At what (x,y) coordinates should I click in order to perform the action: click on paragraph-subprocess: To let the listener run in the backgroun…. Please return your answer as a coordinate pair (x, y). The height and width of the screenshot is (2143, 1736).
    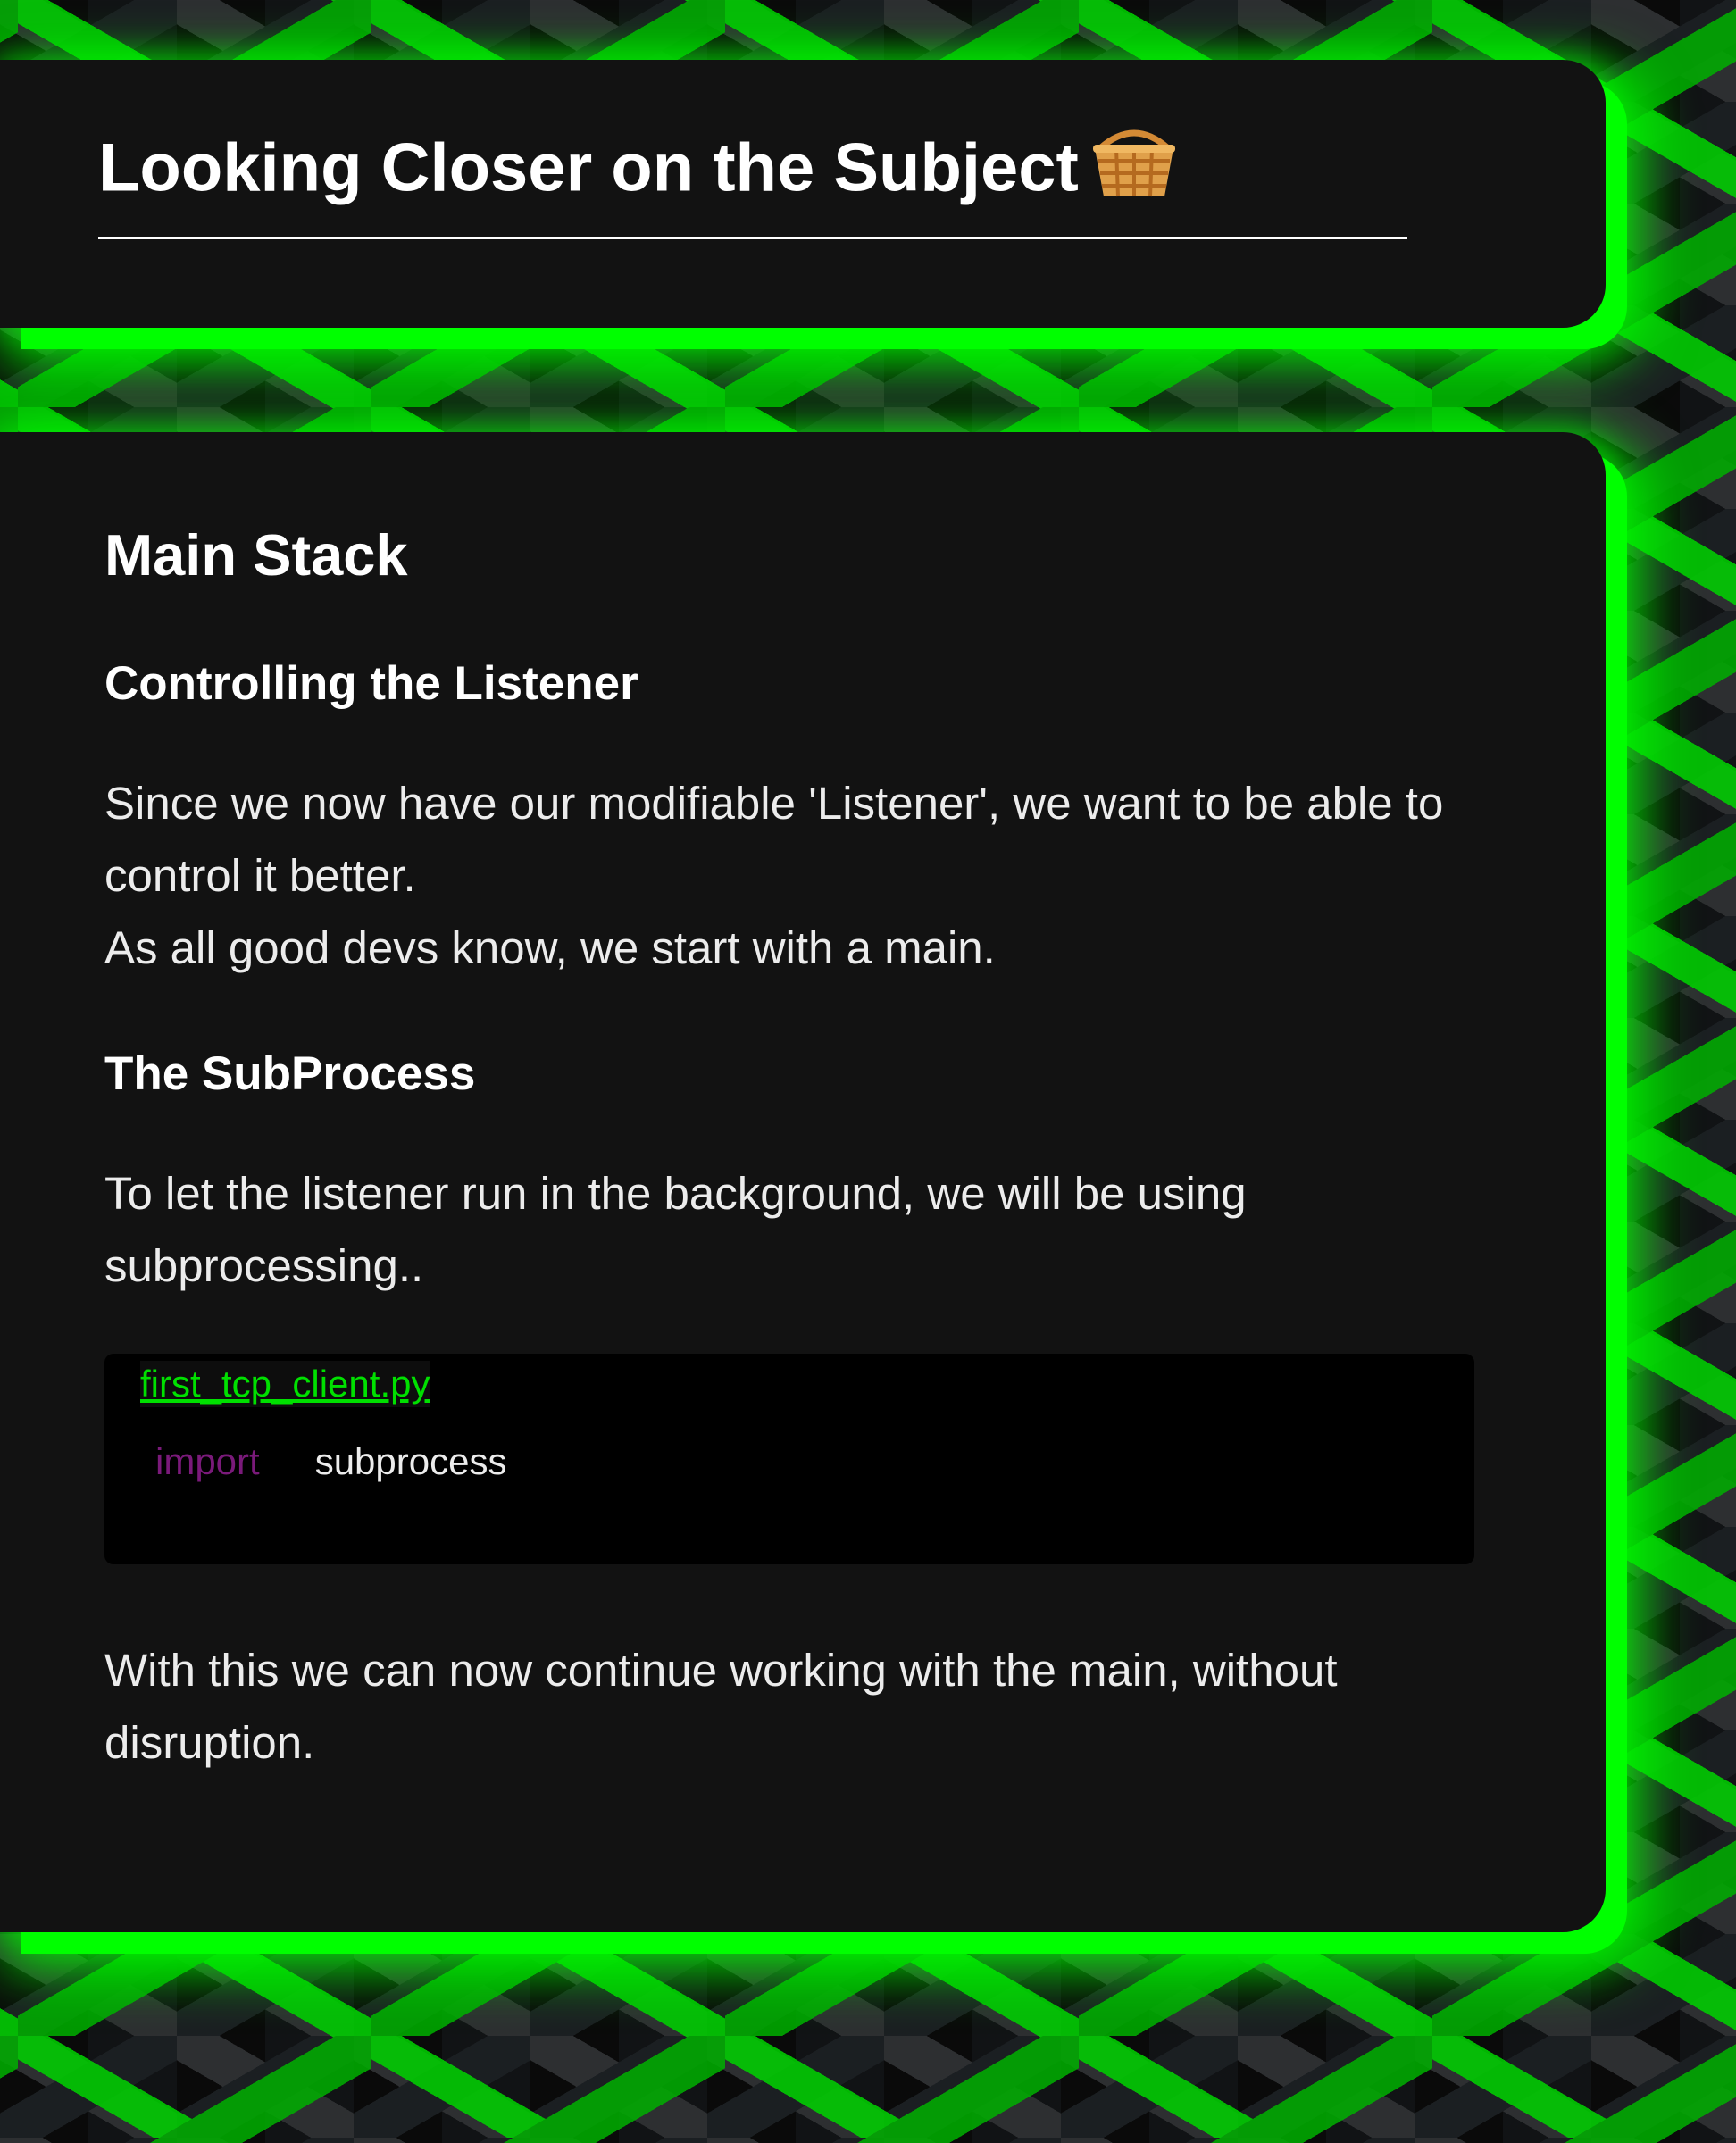
    Looking at the image, I should click on (675, 1229).